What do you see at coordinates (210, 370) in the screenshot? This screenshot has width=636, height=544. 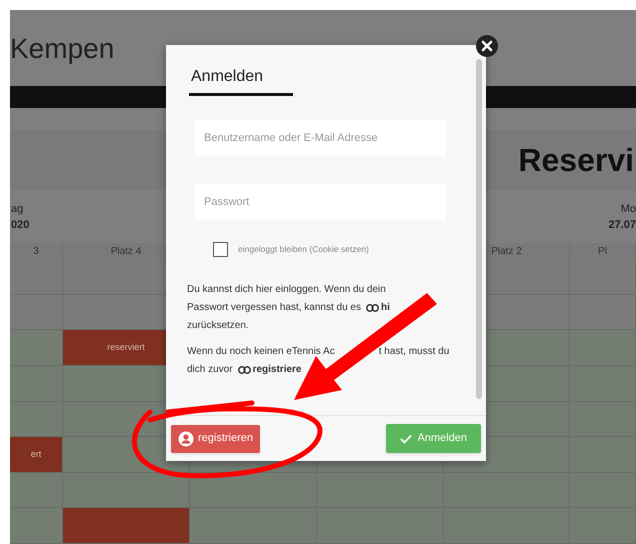 I see `info-text: dich zuvor` at bounding box center [210, 370].